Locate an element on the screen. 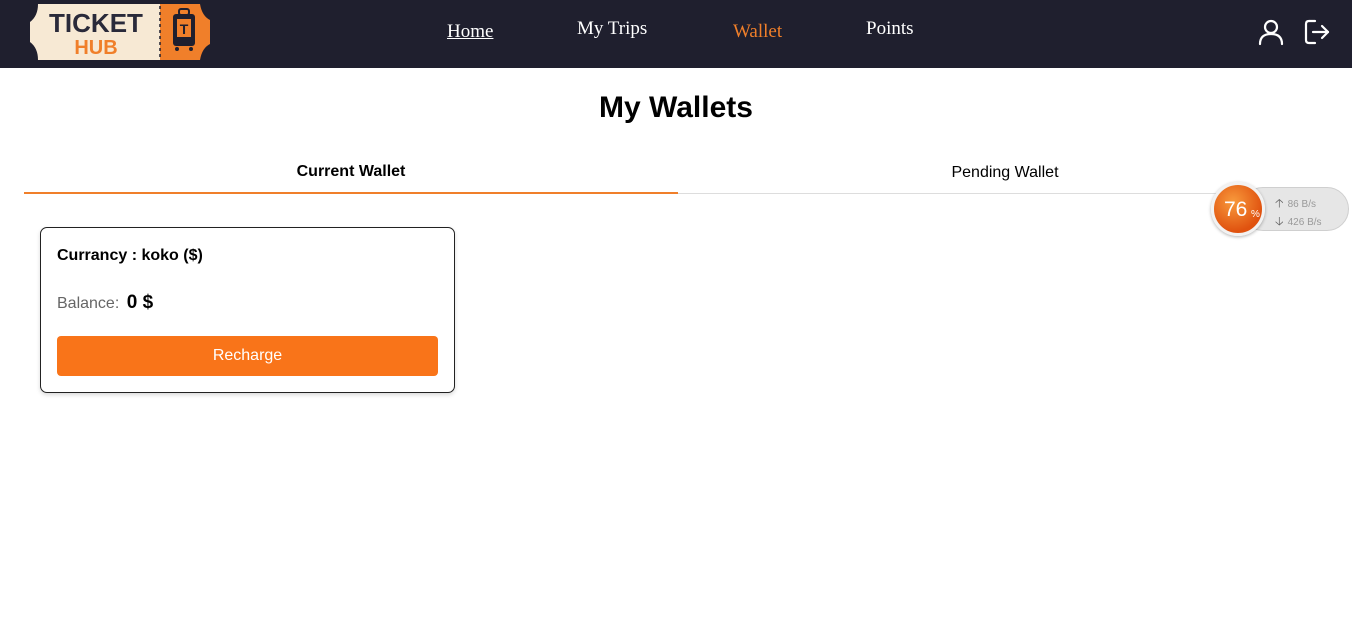 The width and height of the screenshot is (1352, 629). nav-wallet-link: Wallet is located at coordinates (757, 32).